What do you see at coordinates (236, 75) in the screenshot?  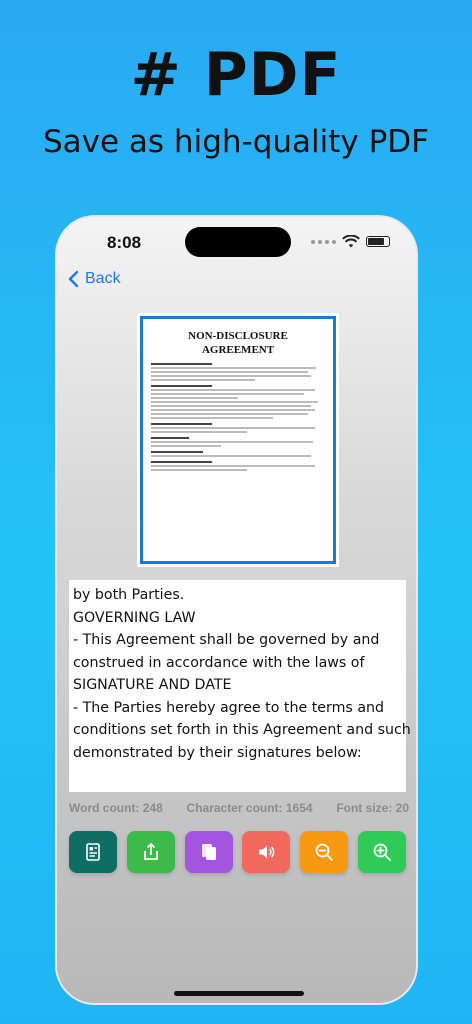 I see `headline: # PDF` at bounding box center [236, 75].